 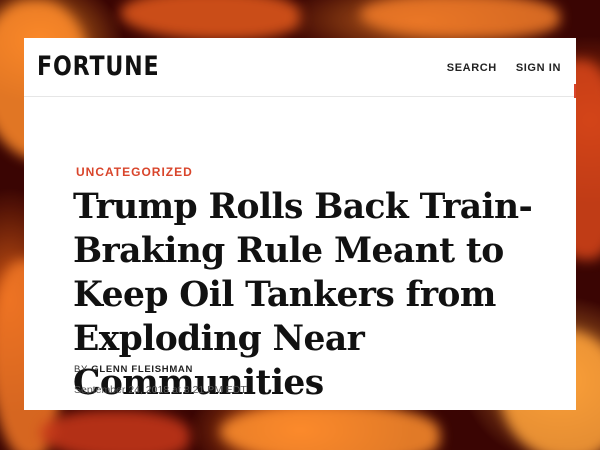 What do you see at coordinates (300, 68) in the screenshot?
I see `site-header: FORTUNE SEARCH SIGN IN` at bounding box center [300, 68].